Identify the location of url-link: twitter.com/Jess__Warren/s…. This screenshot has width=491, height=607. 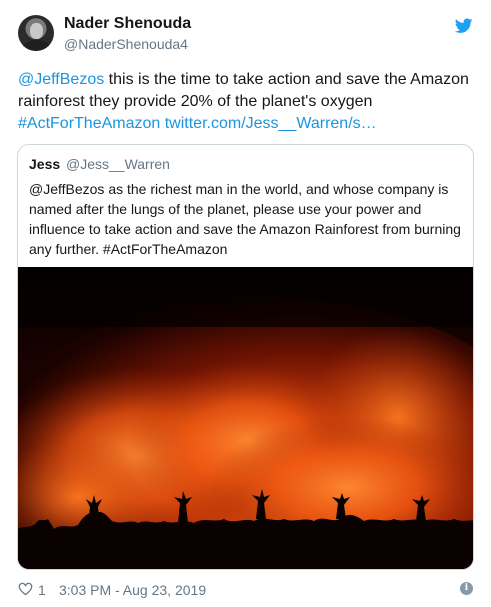
(271, 123).